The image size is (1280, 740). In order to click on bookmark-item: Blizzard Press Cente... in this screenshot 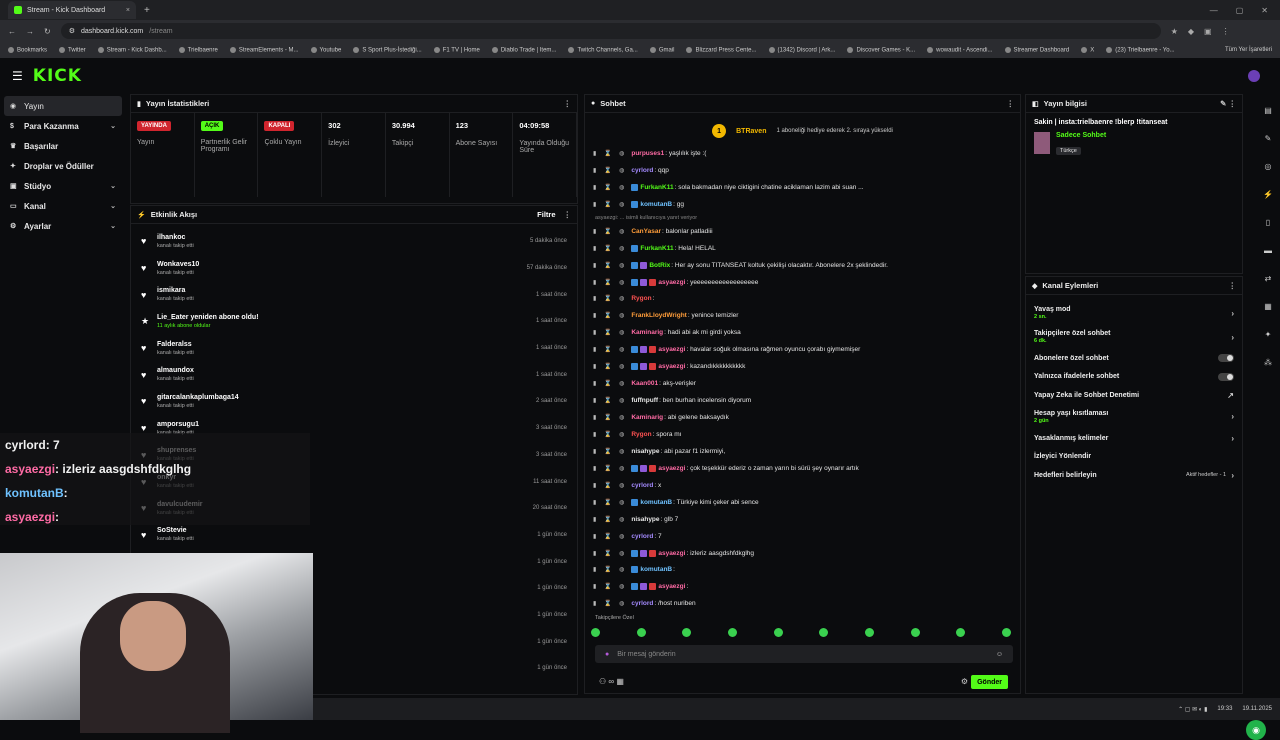, I will do `click(721, 49)`.